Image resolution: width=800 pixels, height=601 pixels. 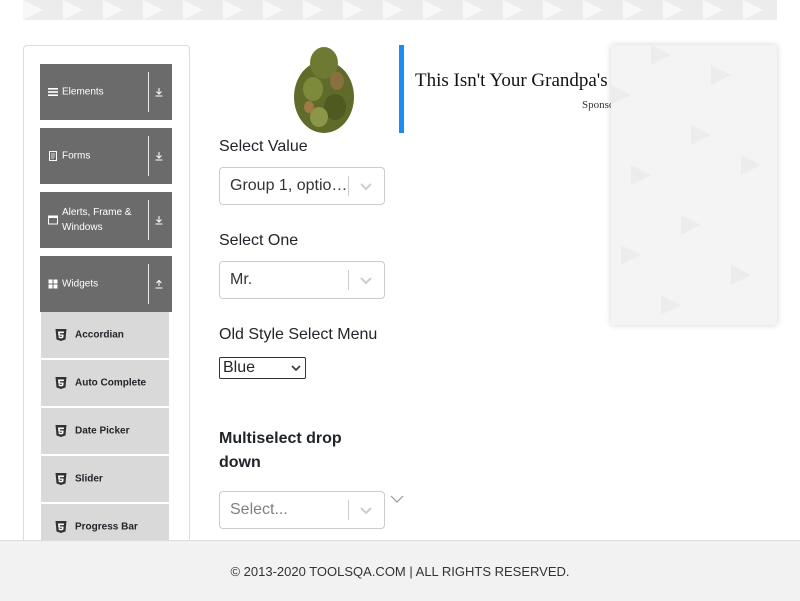 I want to click on sidebar-group-alerts: Alerts, Frame & Windows, so click(x=106, y=220).